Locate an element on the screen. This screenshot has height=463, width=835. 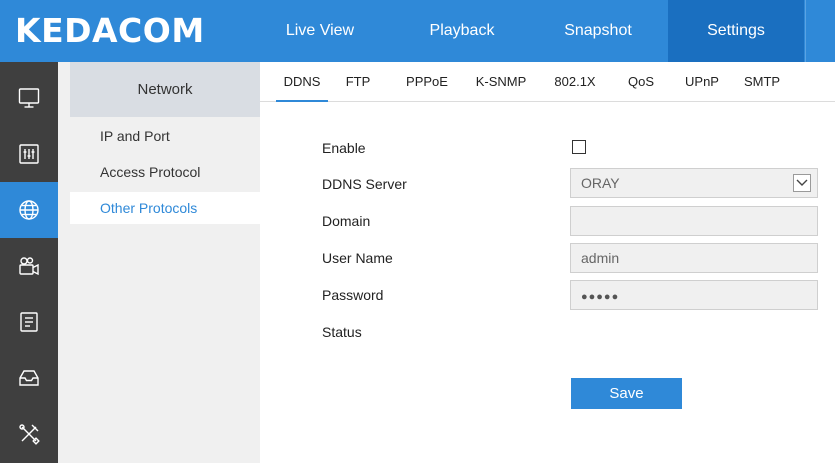
domain-label: Domain is located at coordinates (346, 221).